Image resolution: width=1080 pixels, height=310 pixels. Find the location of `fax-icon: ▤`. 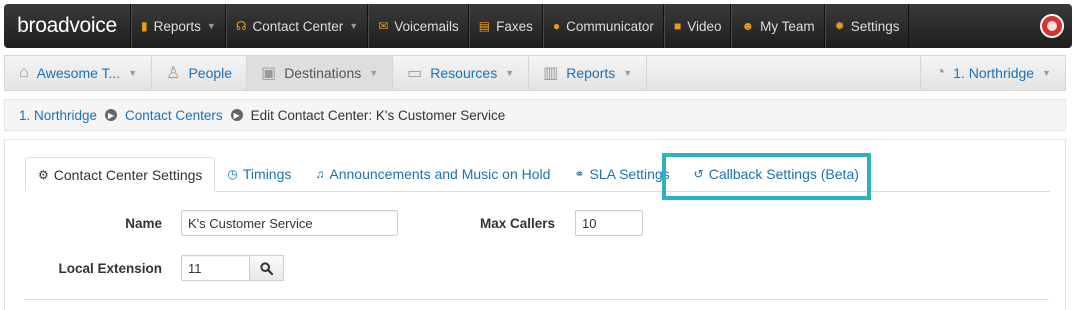

fax-icon: ▤ is located at coordinates (484, 26).